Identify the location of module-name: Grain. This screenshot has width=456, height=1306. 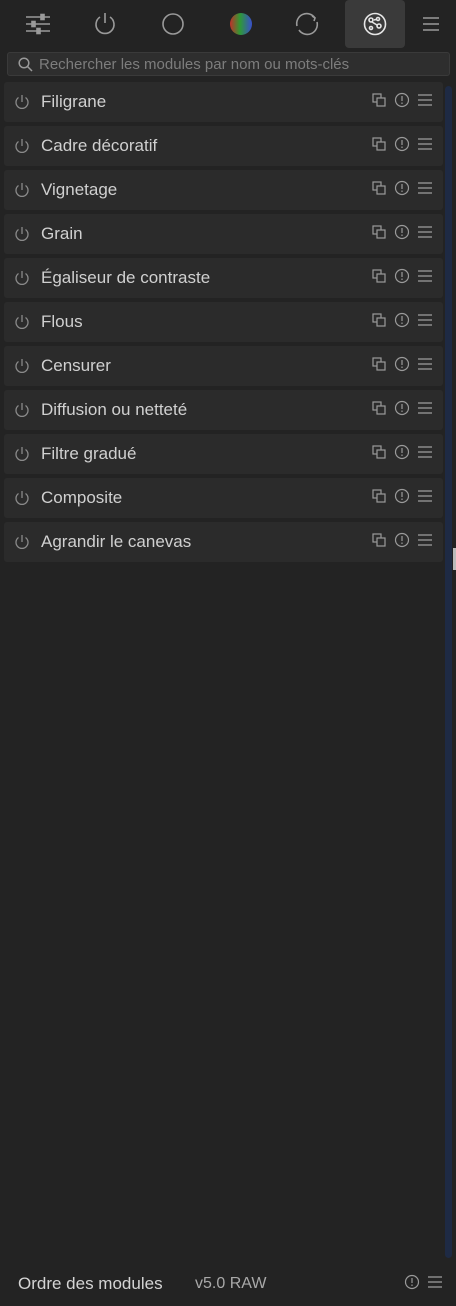
(62, 233).